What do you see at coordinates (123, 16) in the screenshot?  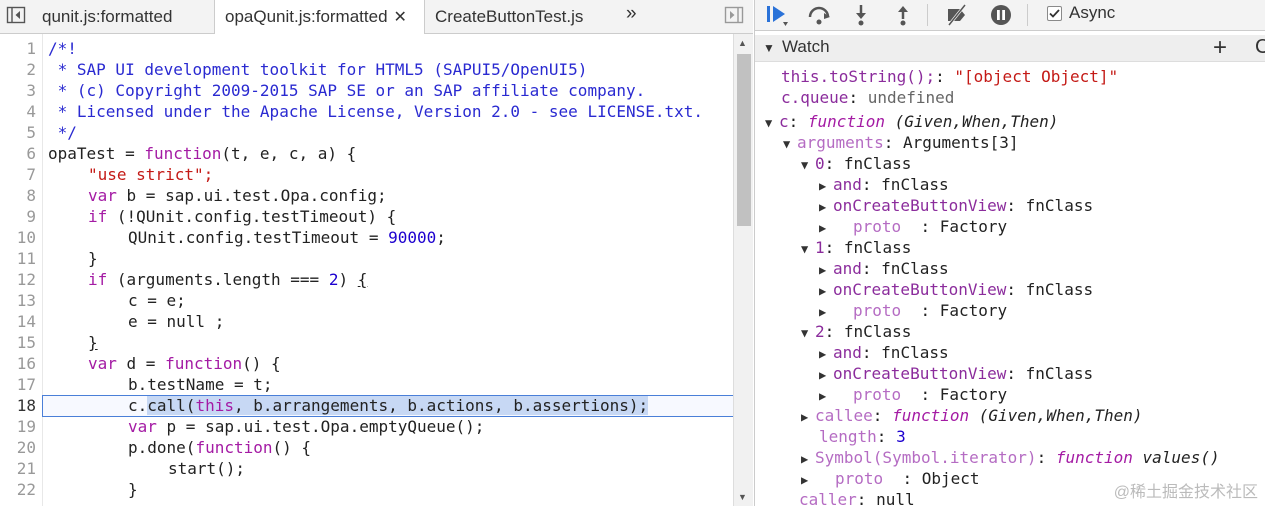 I see `tab-qunit-js: qunit.js:formatted` at bounding box center [123, 16].